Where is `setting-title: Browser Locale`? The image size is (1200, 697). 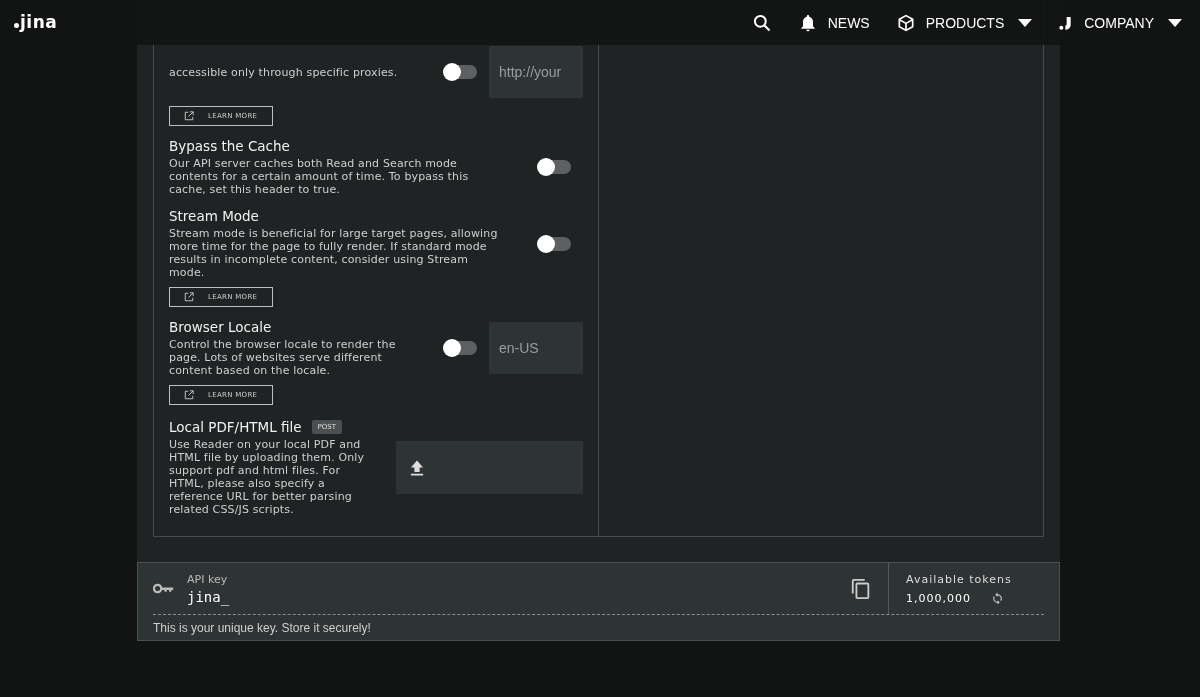
setting-title: Browser Locale is located at coordinates (220, 327).